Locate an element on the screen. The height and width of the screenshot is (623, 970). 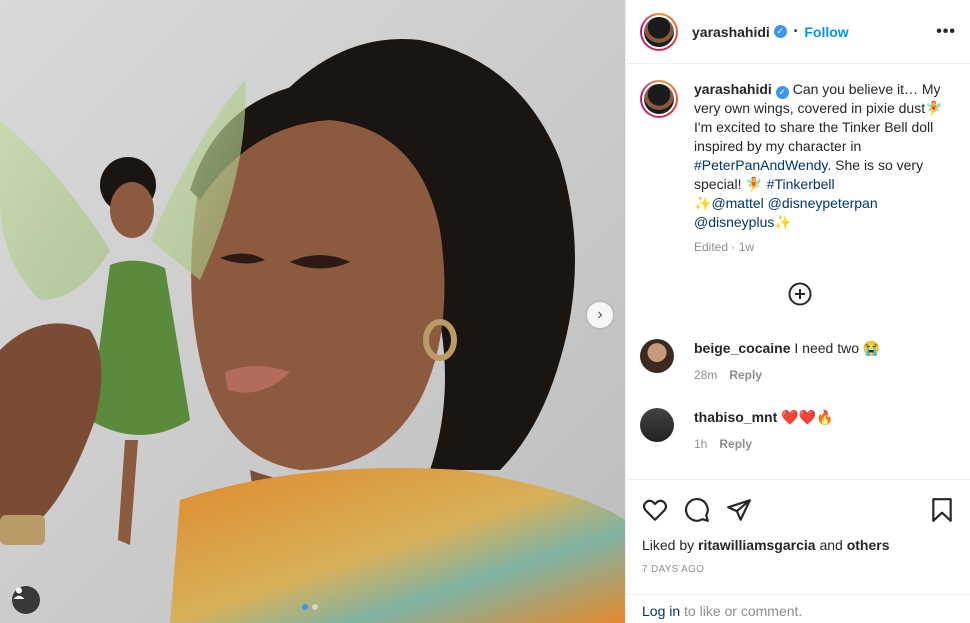
commenter-username: beige_cocaine is located at coordinates (742, 348).